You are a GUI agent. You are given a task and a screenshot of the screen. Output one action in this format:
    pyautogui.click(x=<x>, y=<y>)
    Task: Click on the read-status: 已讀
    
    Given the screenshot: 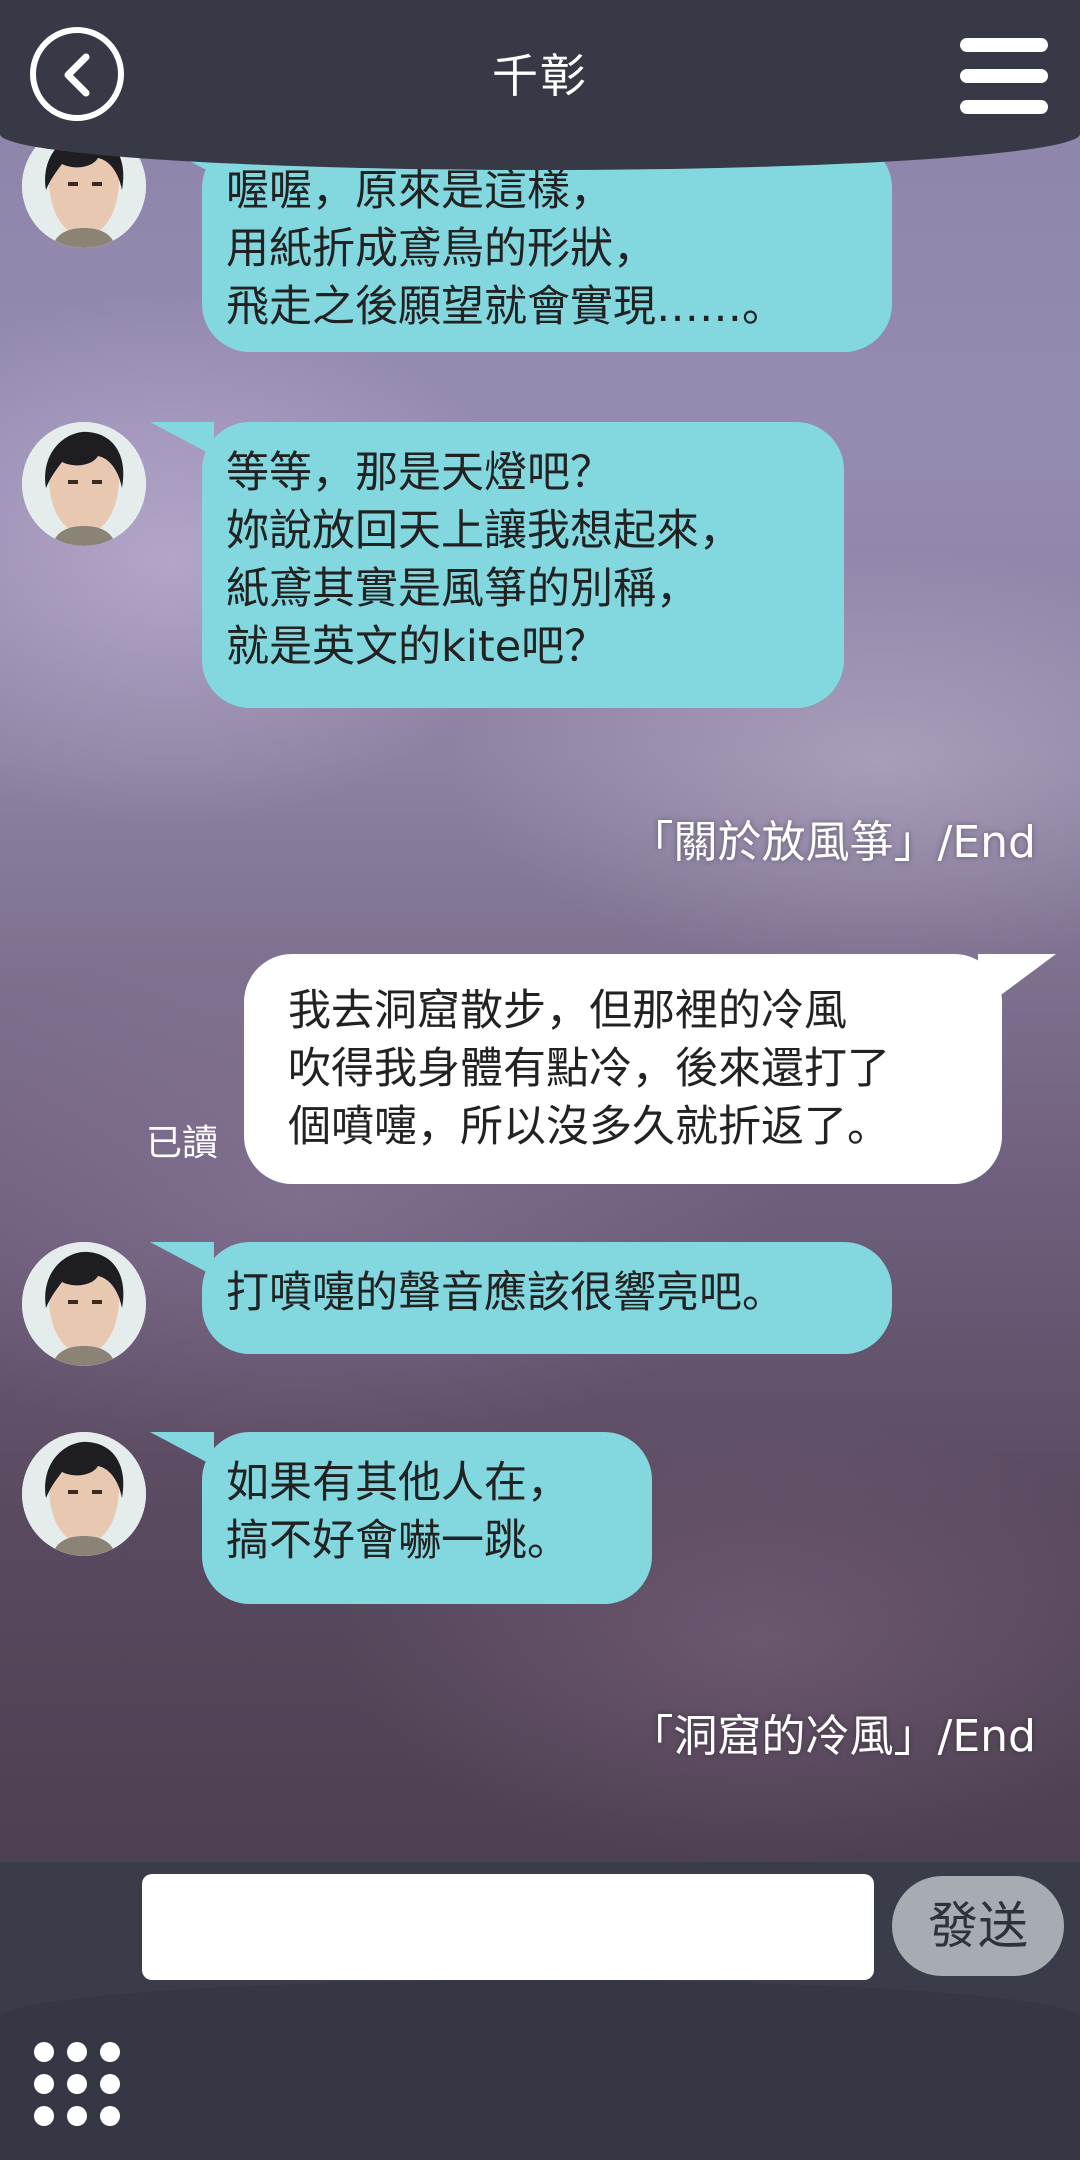 What is the action you would take?
    pyautogui.click(x=182, y=1143)
    